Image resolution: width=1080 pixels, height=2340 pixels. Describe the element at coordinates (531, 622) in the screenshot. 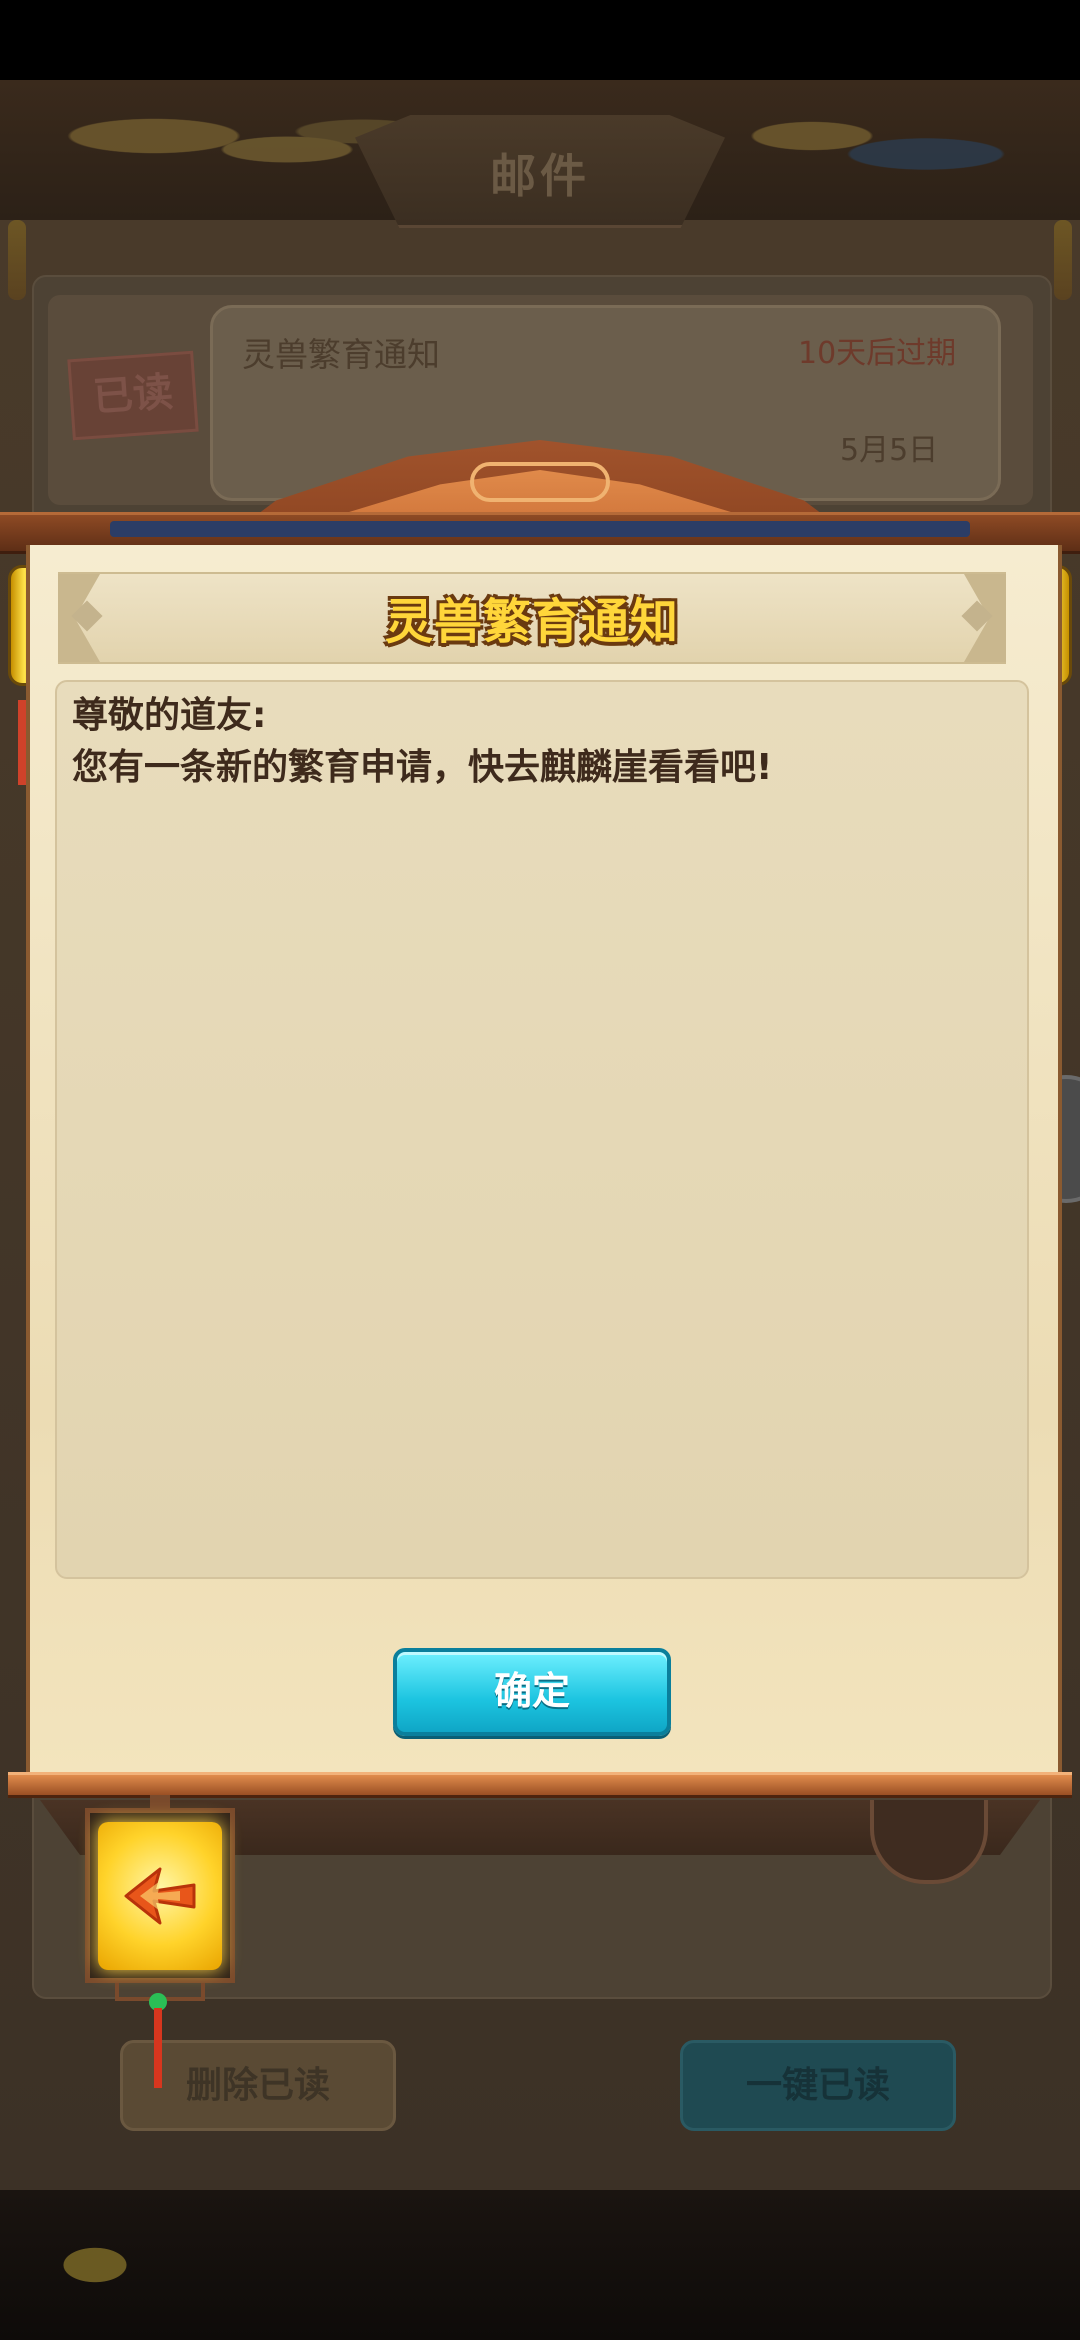

I see `dialog-title: 灵兽繁育通知` at that location.